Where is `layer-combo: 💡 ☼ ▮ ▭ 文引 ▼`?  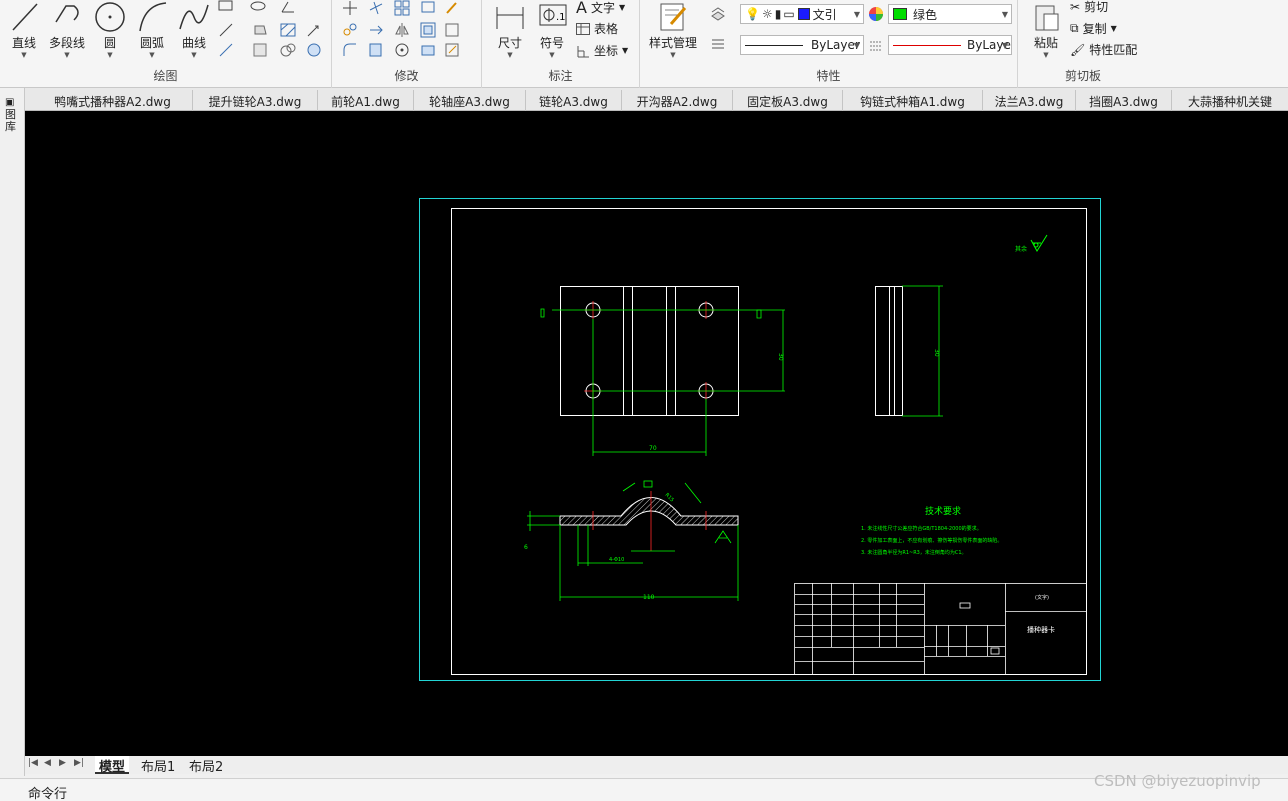 layer-combo: 💡 ☼ ▮ ▭ 文引 ▼ is located at coordinates (802, 14).